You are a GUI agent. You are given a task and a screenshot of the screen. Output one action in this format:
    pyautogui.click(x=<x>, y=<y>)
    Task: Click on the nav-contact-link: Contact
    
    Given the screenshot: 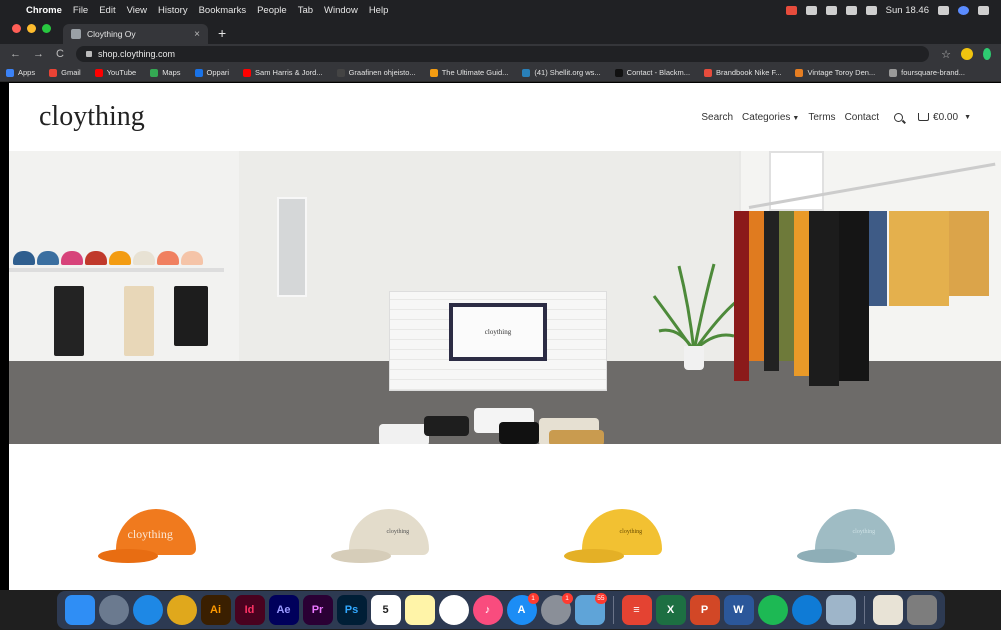 What is the action you would take?
    pyautogui.click(x=862, y=117)
    